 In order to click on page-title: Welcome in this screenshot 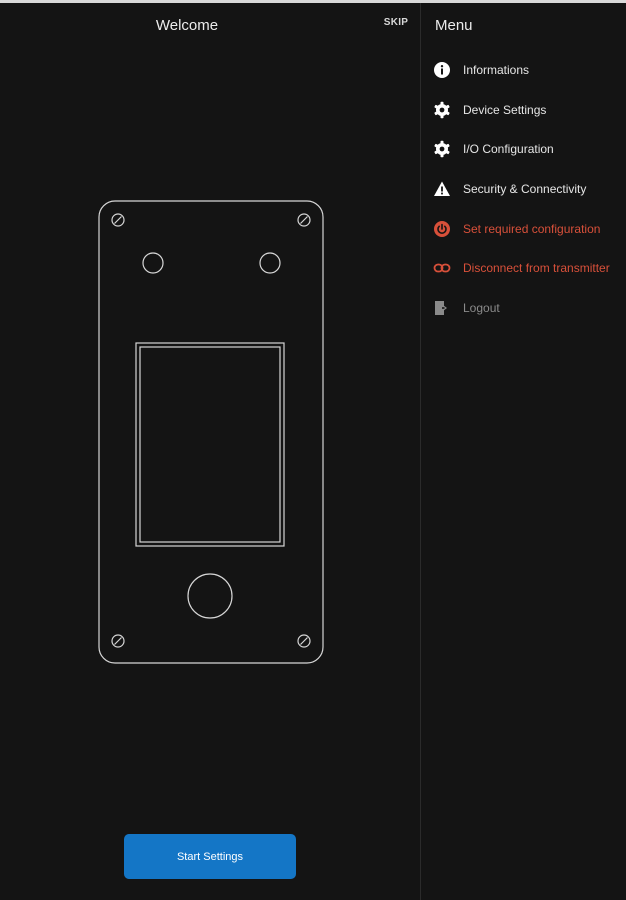, I will do `click(187, 25)`.